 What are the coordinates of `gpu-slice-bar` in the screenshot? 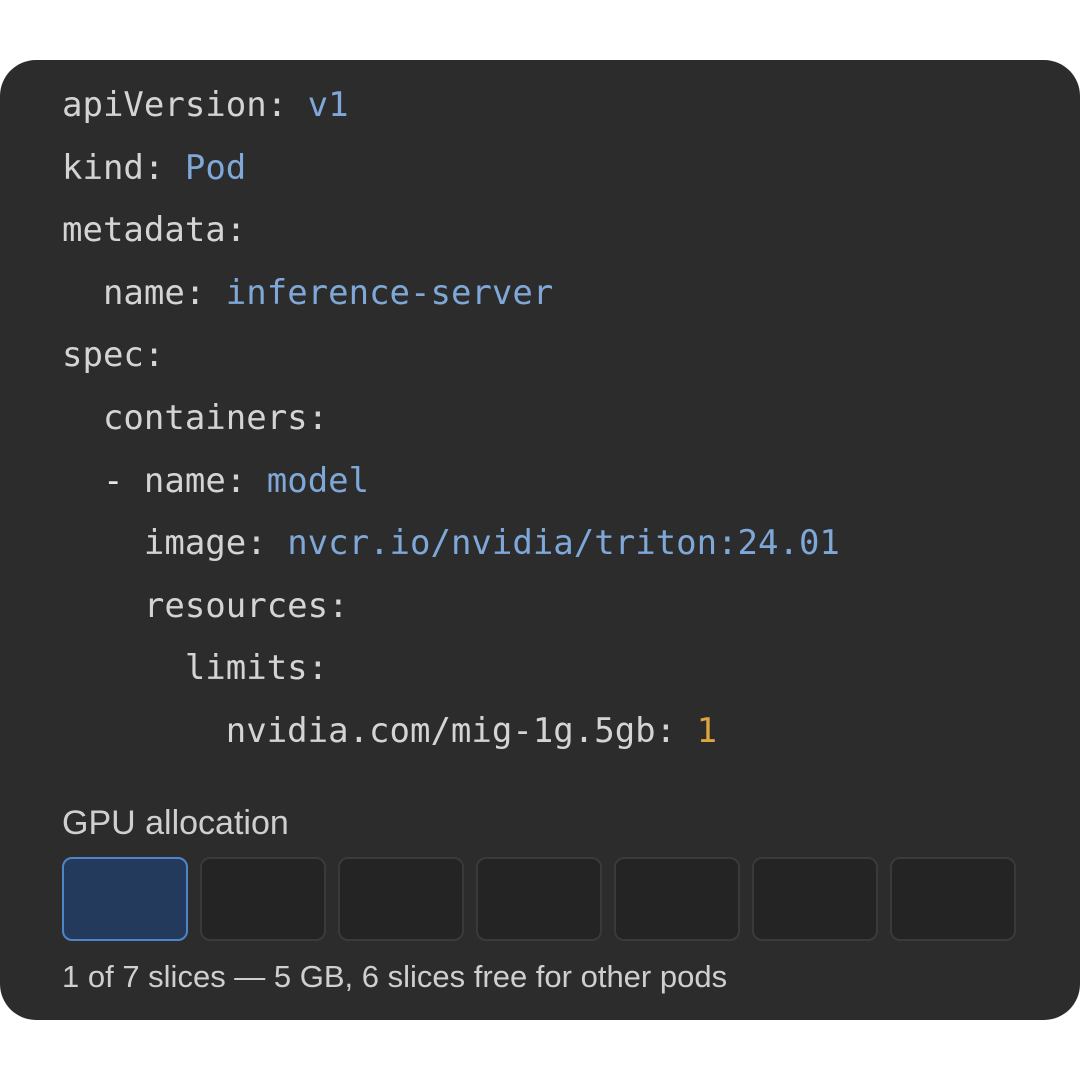 It's located at (539, 899).